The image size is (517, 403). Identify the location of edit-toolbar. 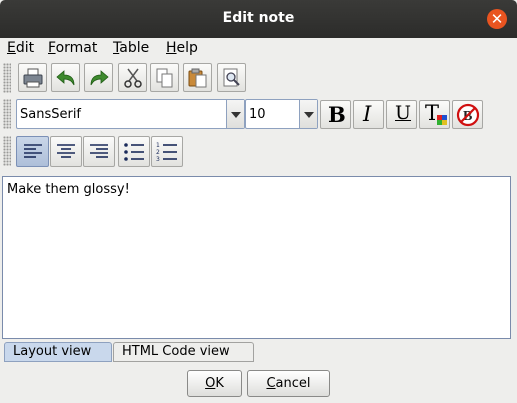
(130, 78).